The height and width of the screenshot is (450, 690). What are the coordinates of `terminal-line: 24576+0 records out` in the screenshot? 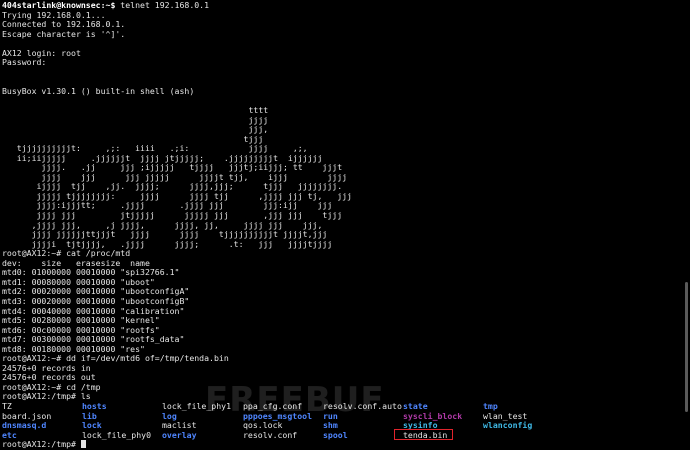 It's located at (49, 377).